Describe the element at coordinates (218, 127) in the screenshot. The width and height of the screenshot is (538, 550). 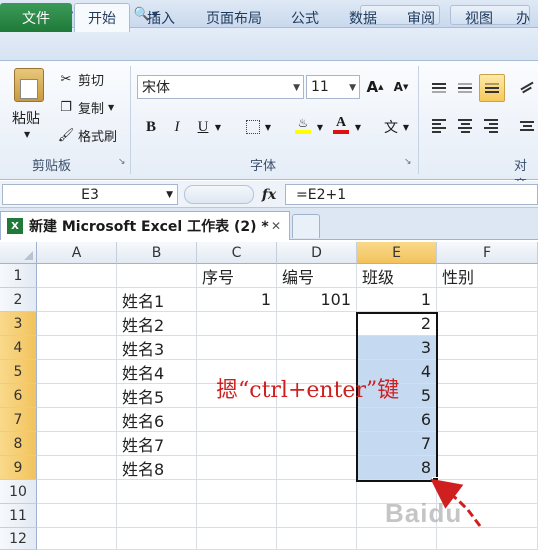
I see `underline-dropdown-icon: ▼` at that location.